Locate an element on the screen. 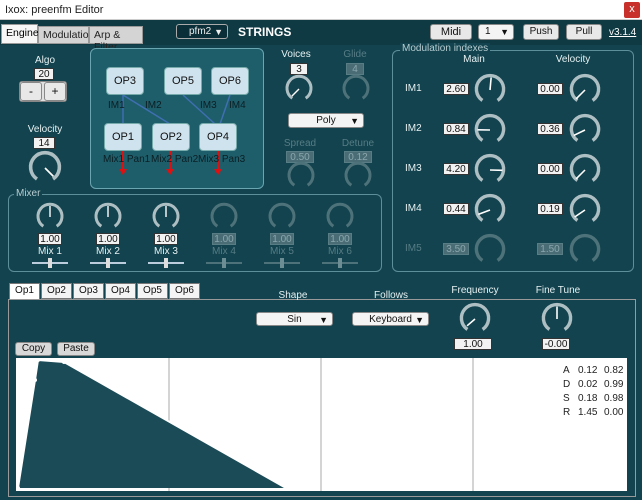  im-main-value: 4.20 is located at coordinates (456, 169).